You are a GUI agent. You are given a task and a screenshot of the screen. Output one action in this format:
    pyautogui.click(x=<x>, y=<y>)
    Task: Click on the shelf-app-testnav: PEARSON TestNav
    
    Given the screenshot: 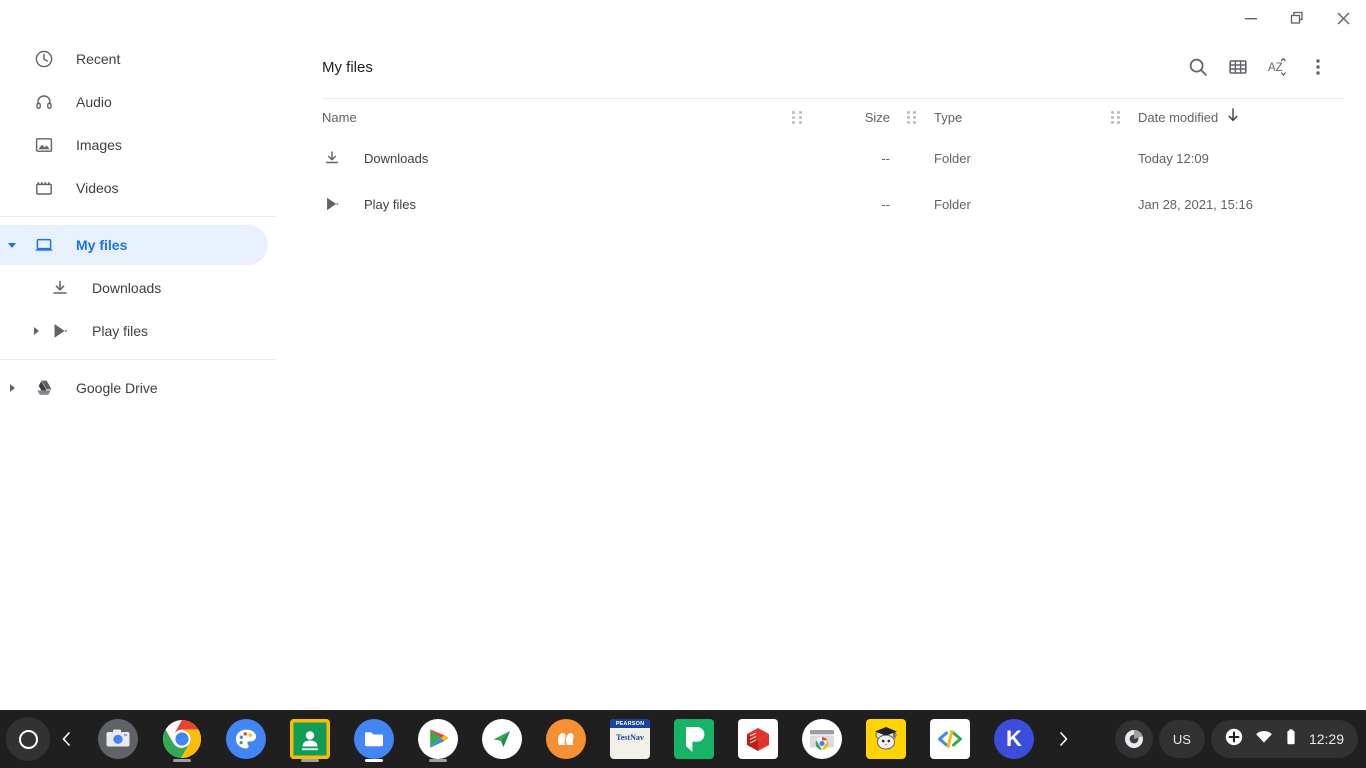 What is the action you would take?
    pyautogui.click(x=630, y=739)
    